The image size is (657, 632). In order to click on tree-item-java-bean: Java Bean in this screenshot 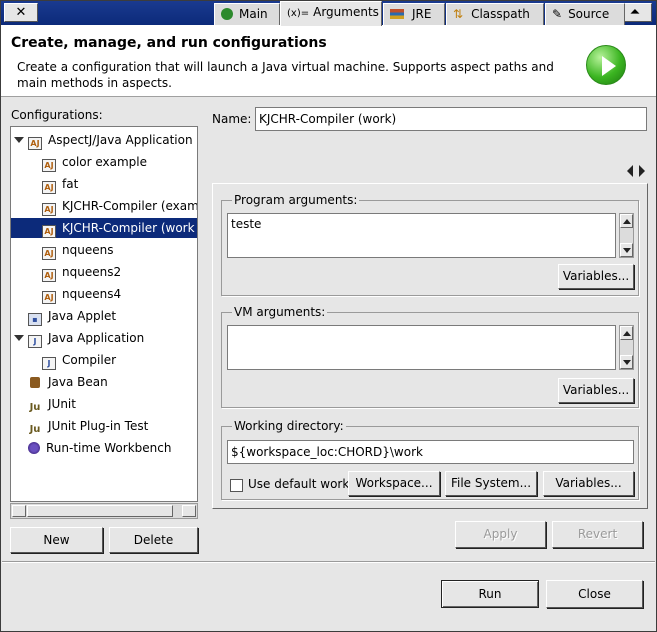, I will do `click(104, 382)`.